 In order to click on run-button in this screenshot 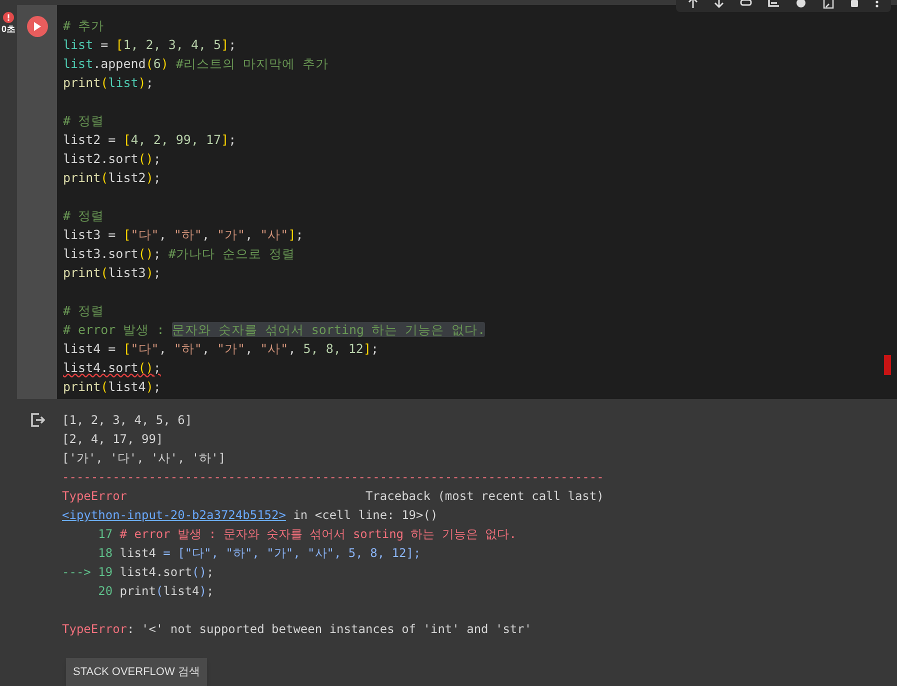, I will do `click(37, 26)`.